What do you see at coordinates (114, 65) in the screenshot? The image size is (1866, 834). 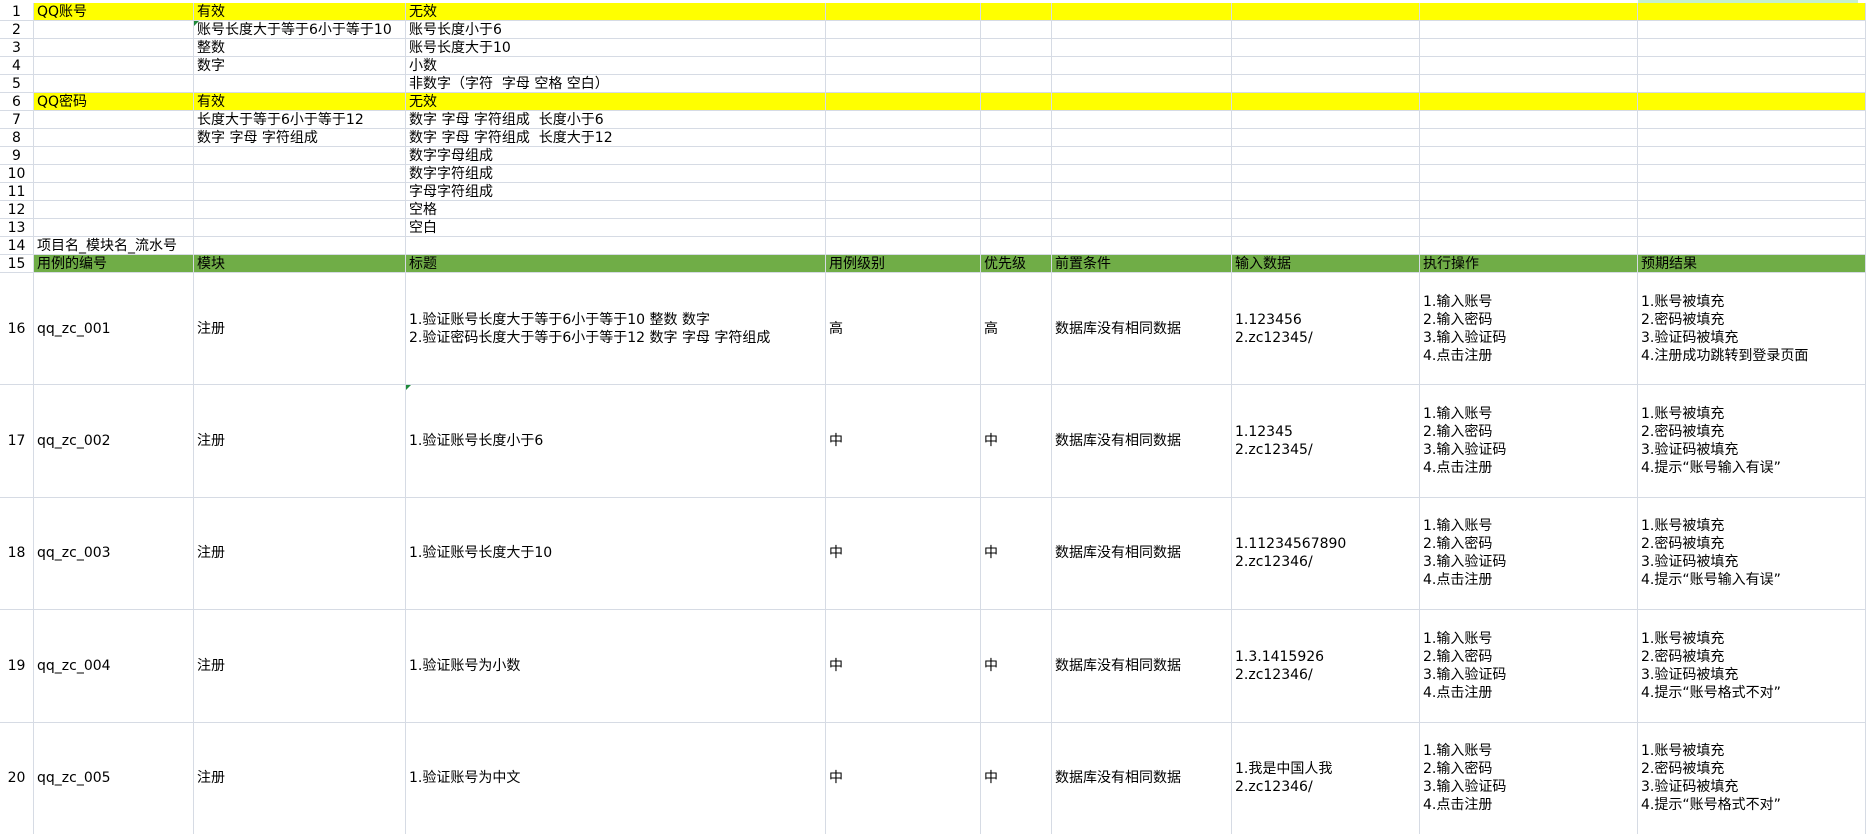 I see `cell-r4-c1` at bounding box center [114, 65].